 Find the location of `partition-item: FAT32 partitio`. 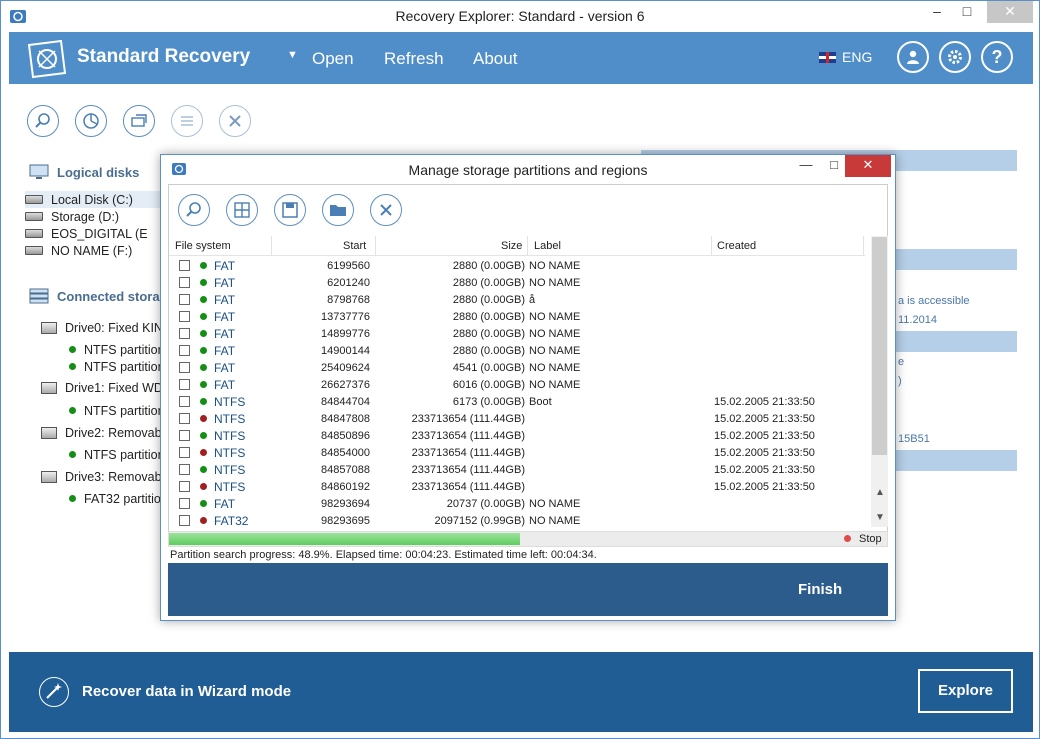

partition-item: FAT32 partitio is located at coordinates (115, 498).